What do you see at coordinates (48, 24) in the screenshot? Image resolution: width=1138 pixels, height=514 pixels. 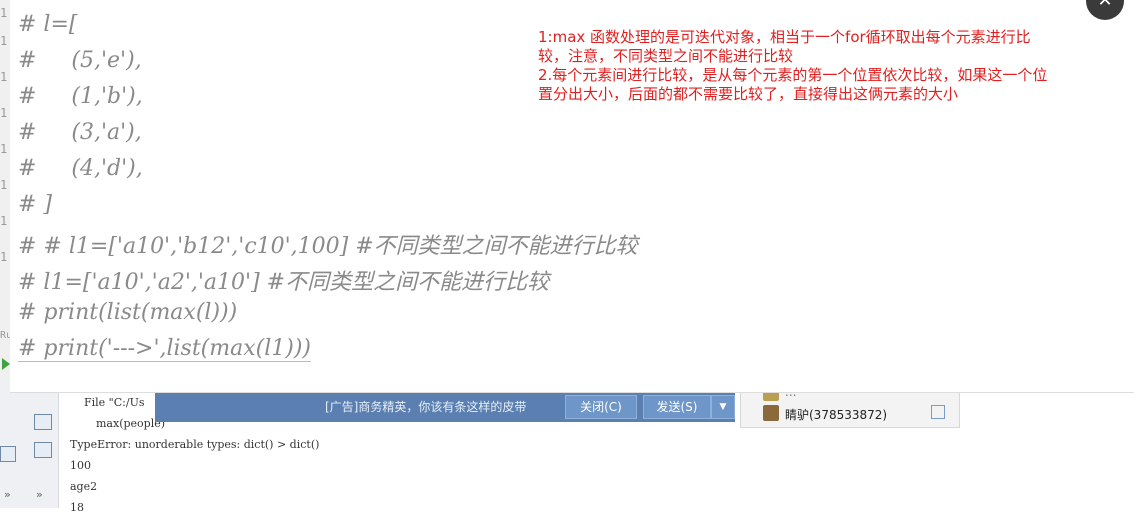 I see `code-line: # l=[` at bounding box center [48, 24].